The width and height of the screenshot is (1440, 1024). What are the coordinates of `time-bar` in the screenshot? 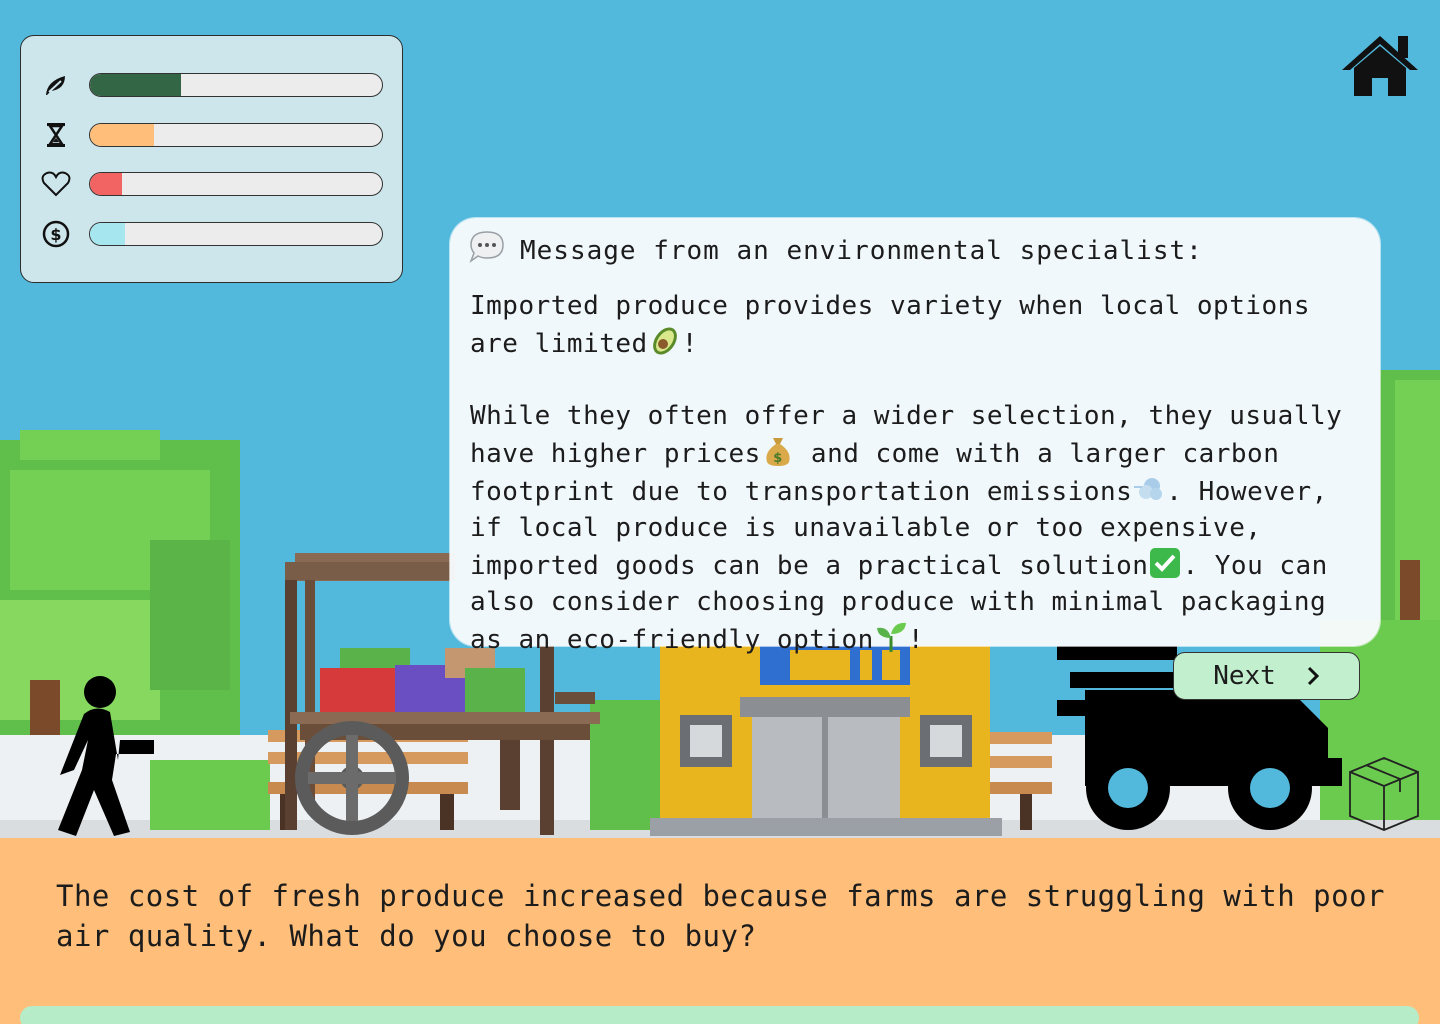 It's located at (236, 135).